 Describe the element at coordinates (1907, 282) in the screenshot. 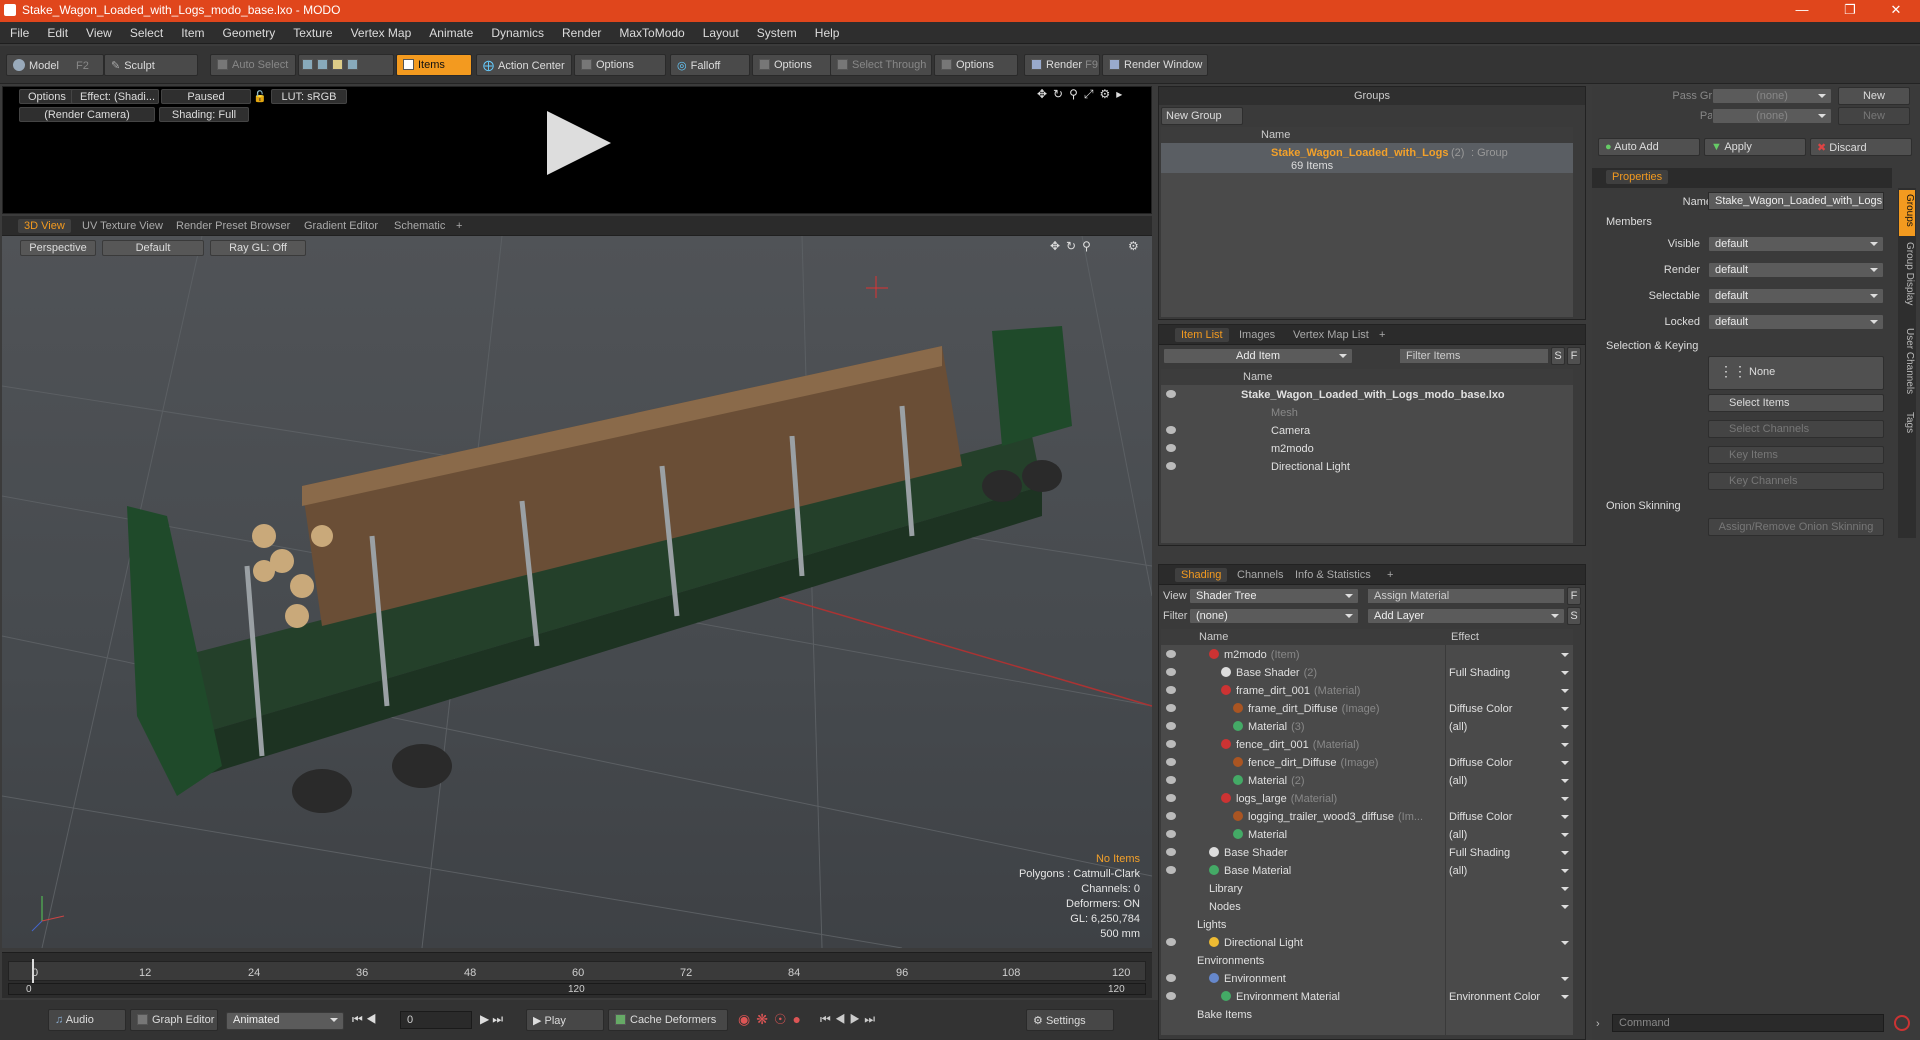

I see `side-tab-group-display: Group Display` at that location.